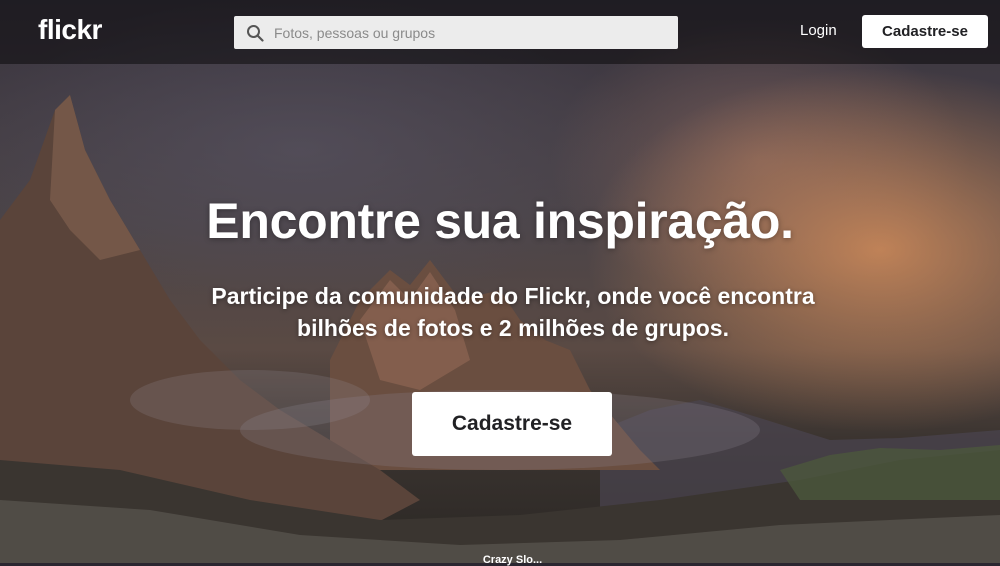  I want to click on search-input, so click(464, 32).